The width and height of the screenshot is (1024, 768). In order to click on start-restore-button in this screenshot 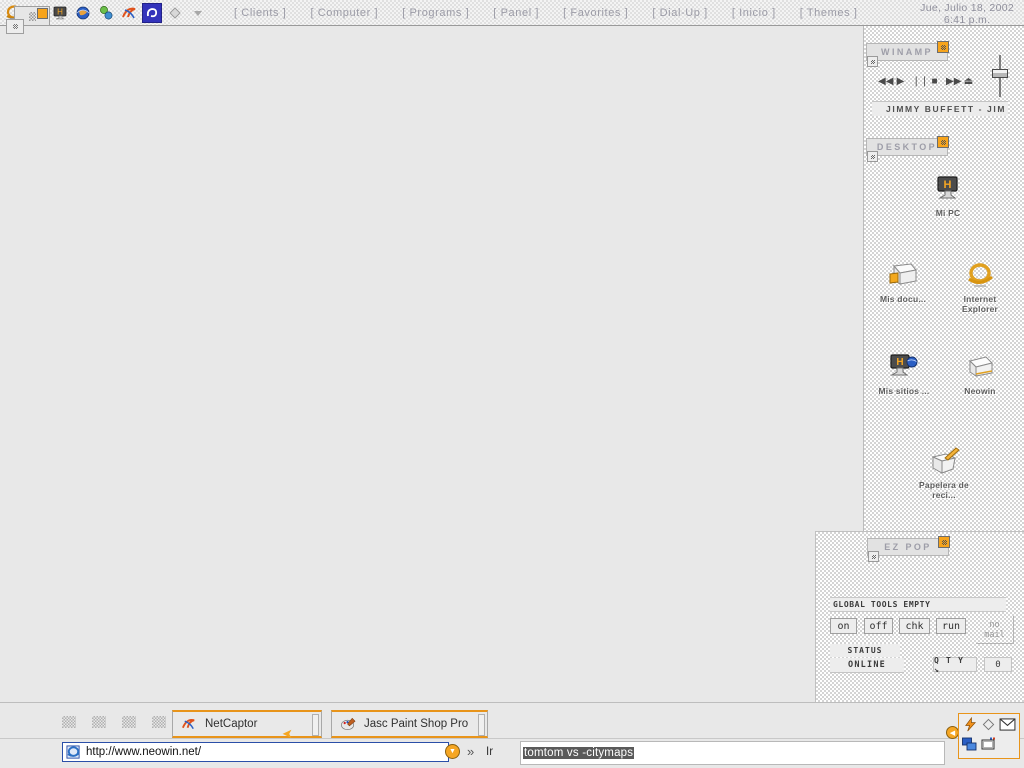, I will do `click(42, 13)`.